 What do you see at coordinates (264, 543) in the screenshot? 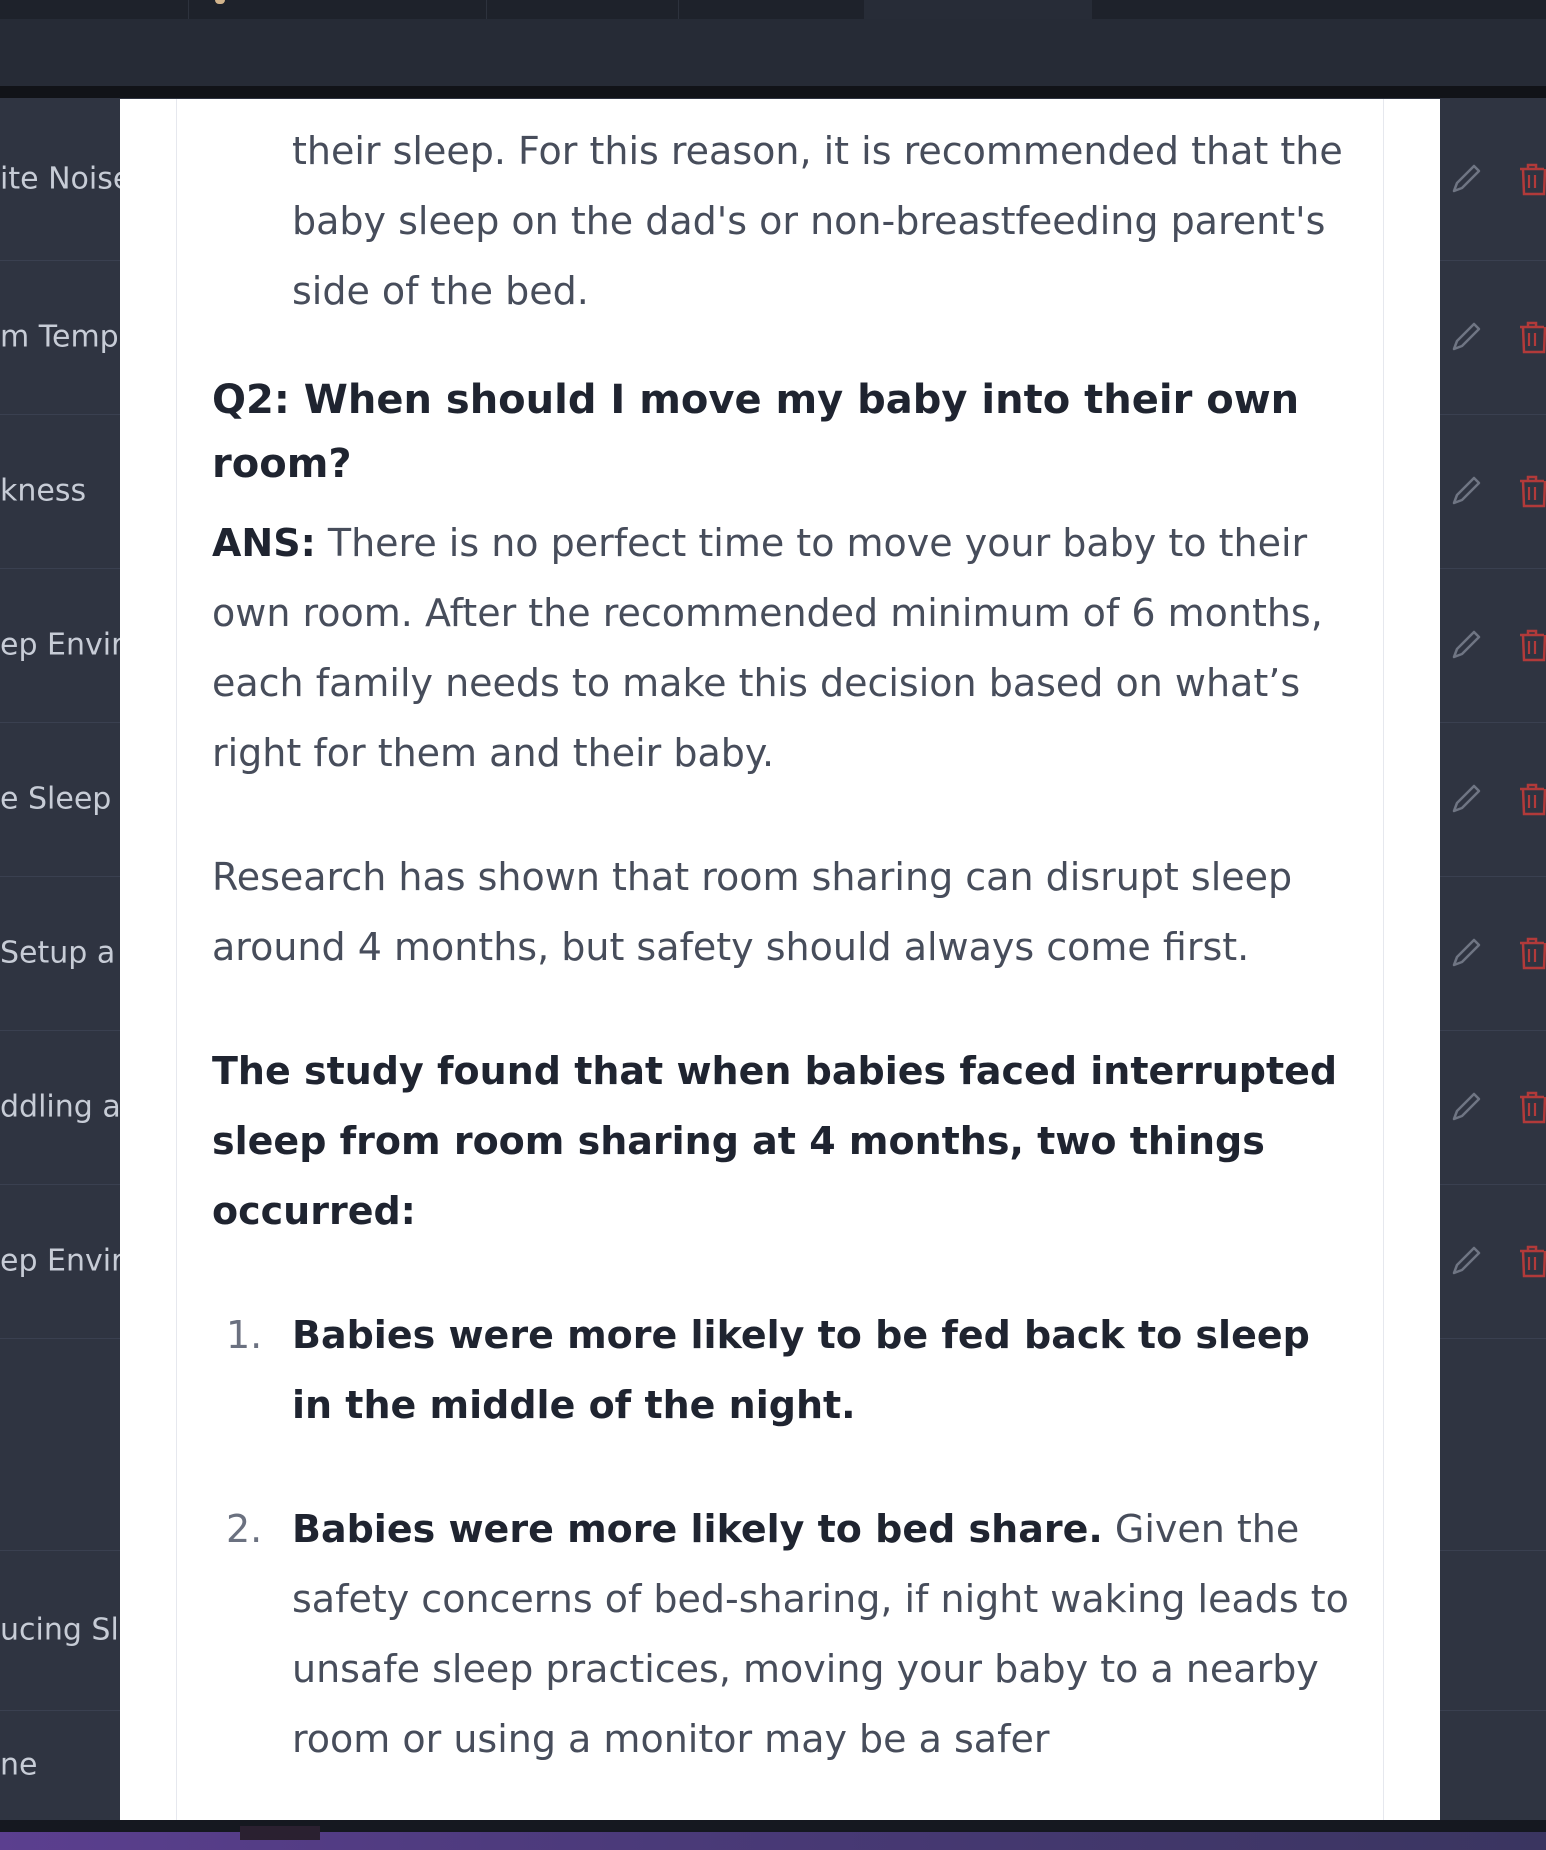
I see `answer-label: ANS:` at bounding box center [264, 543].